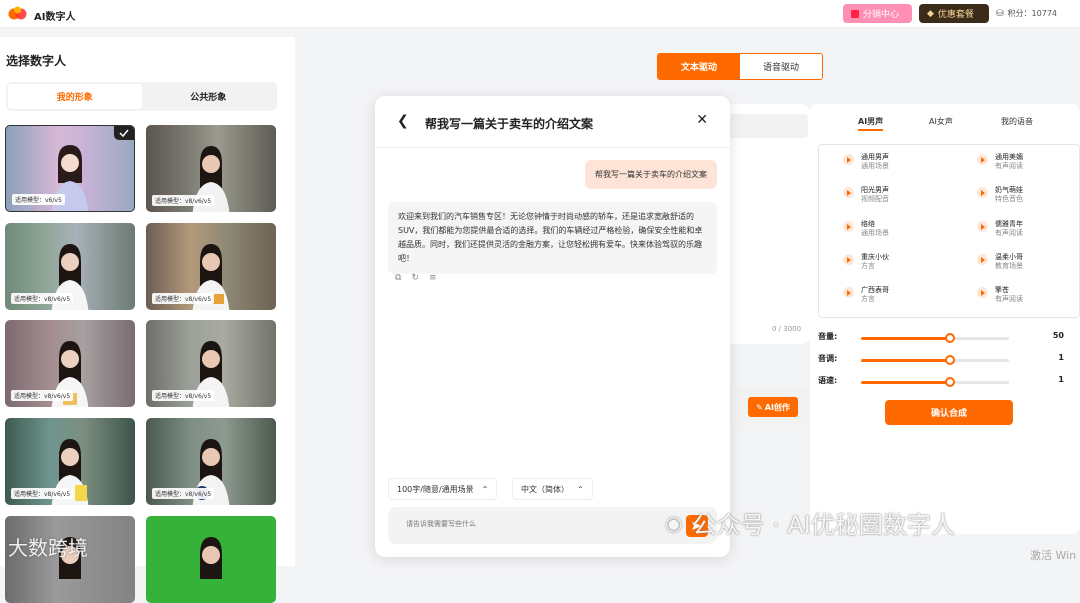 This screenshot has width=1080, height=603. Describe the element at coordinates (540, 14) in the screenshot. I see `top-bar: AI数字人 分销中心 ◆ 优惠套餐 ⛁ 积分：10774` at that location.